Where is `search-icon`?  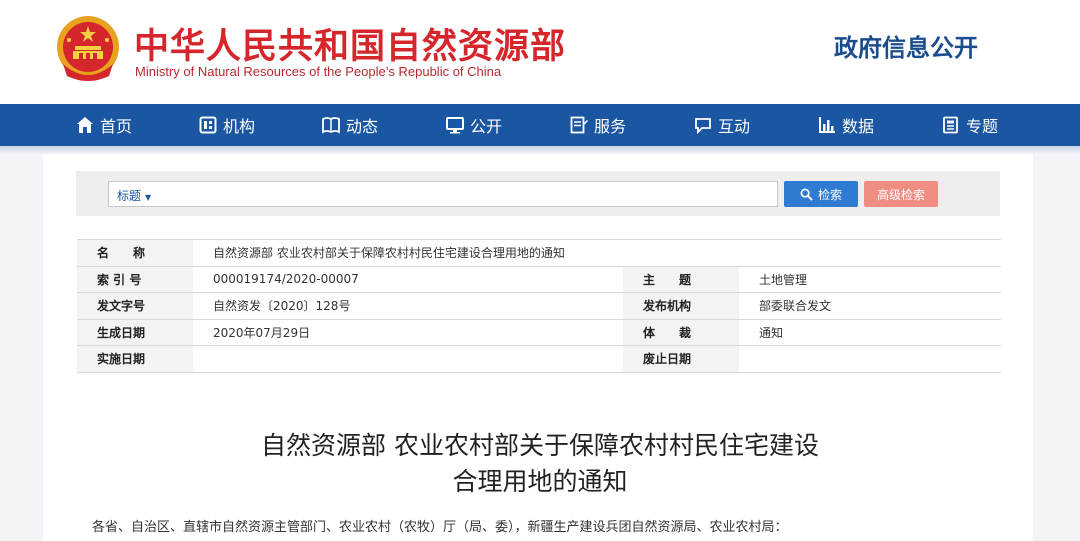
search-icon is located at coordinates (806, 194).